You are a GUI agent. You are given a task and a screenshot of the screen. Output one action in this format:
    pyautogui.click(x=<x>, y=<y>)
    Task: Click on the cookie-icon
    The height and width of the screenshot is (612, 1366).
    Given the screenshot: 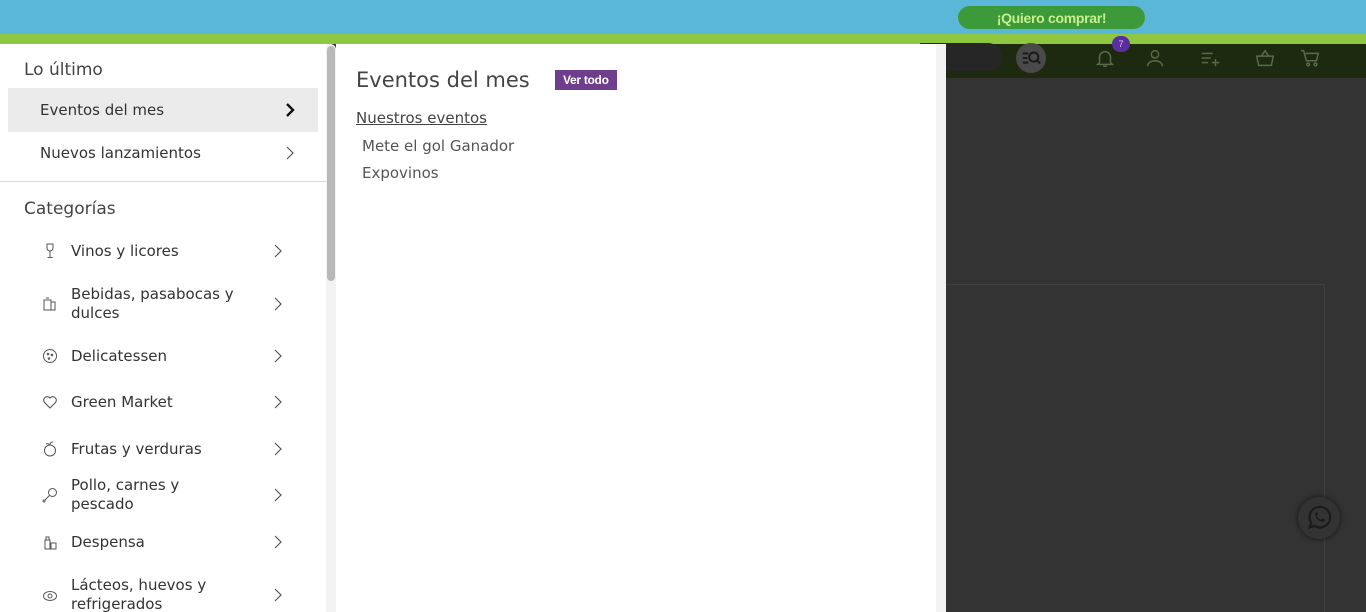 What is the action you would take?
    pyautogui.click(x=50, y=356)
    